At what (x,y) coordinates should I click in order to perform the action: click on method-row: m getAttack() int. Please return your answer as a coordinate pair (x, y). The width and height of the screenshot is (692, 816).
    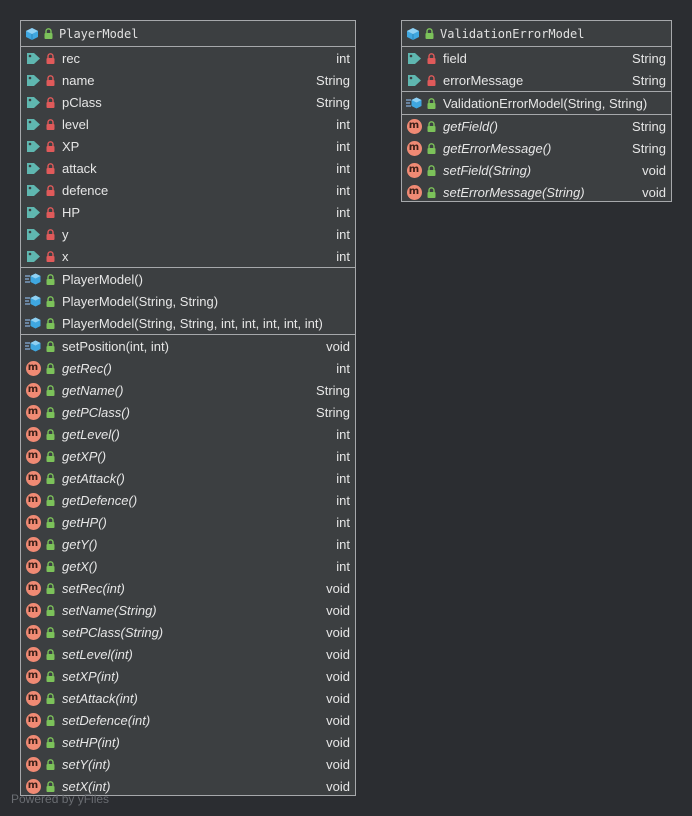
    Looking at the image, I should click on (188, 478).